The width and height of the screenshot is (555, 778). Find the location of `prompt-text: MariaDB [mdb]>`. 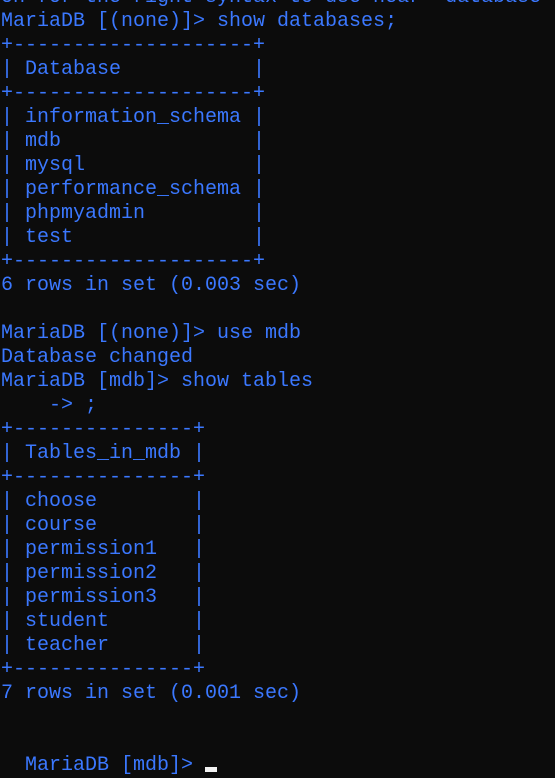

prompt-text: MariaDB [mdb]> is located at coordinates (109, 765).